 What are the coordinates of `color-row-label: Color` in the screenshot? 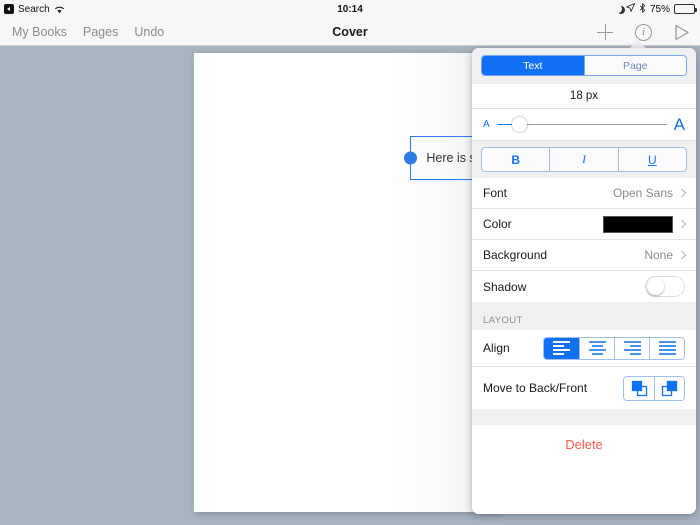 It's located at (497, 224).